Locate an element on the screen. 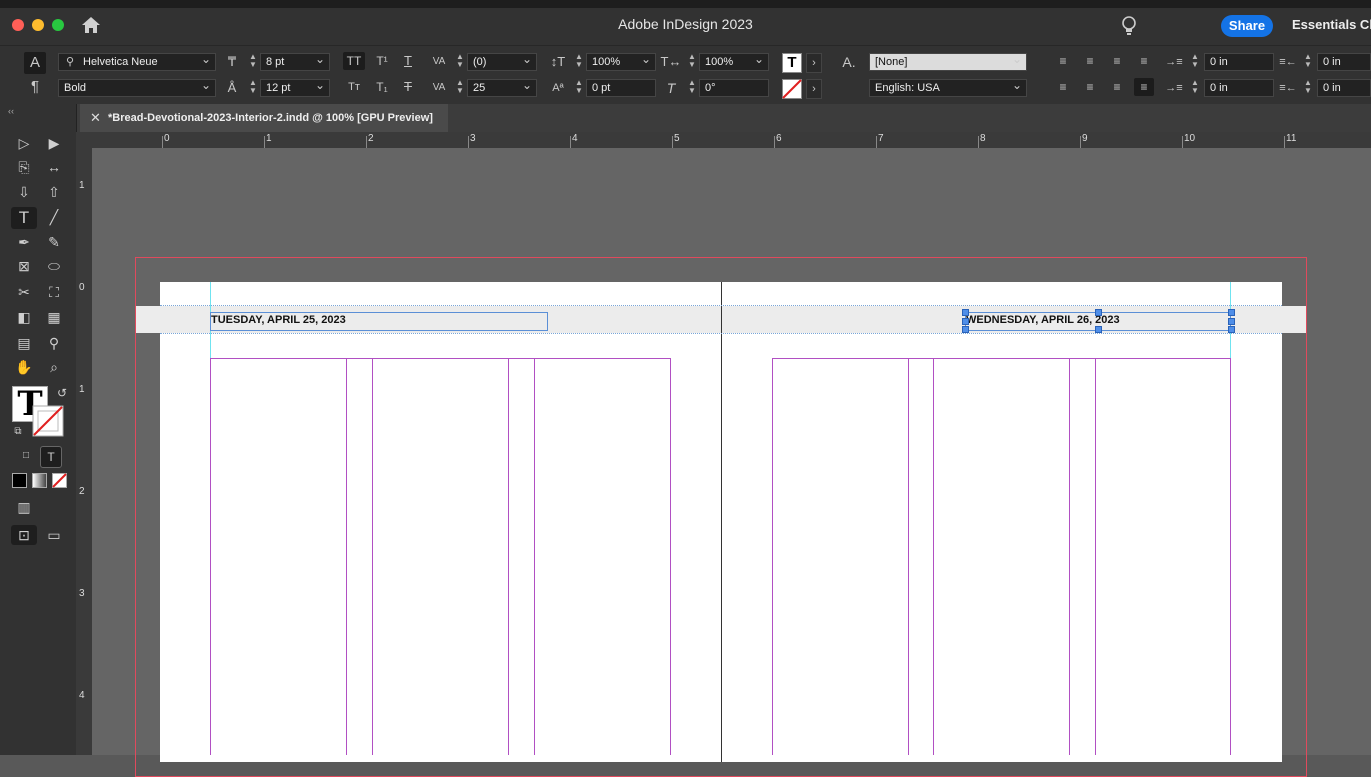 The height and width of the screenshot is (777, 1371). tracking-stepper: ▲ ▼ is located at coordinates (460, 88).